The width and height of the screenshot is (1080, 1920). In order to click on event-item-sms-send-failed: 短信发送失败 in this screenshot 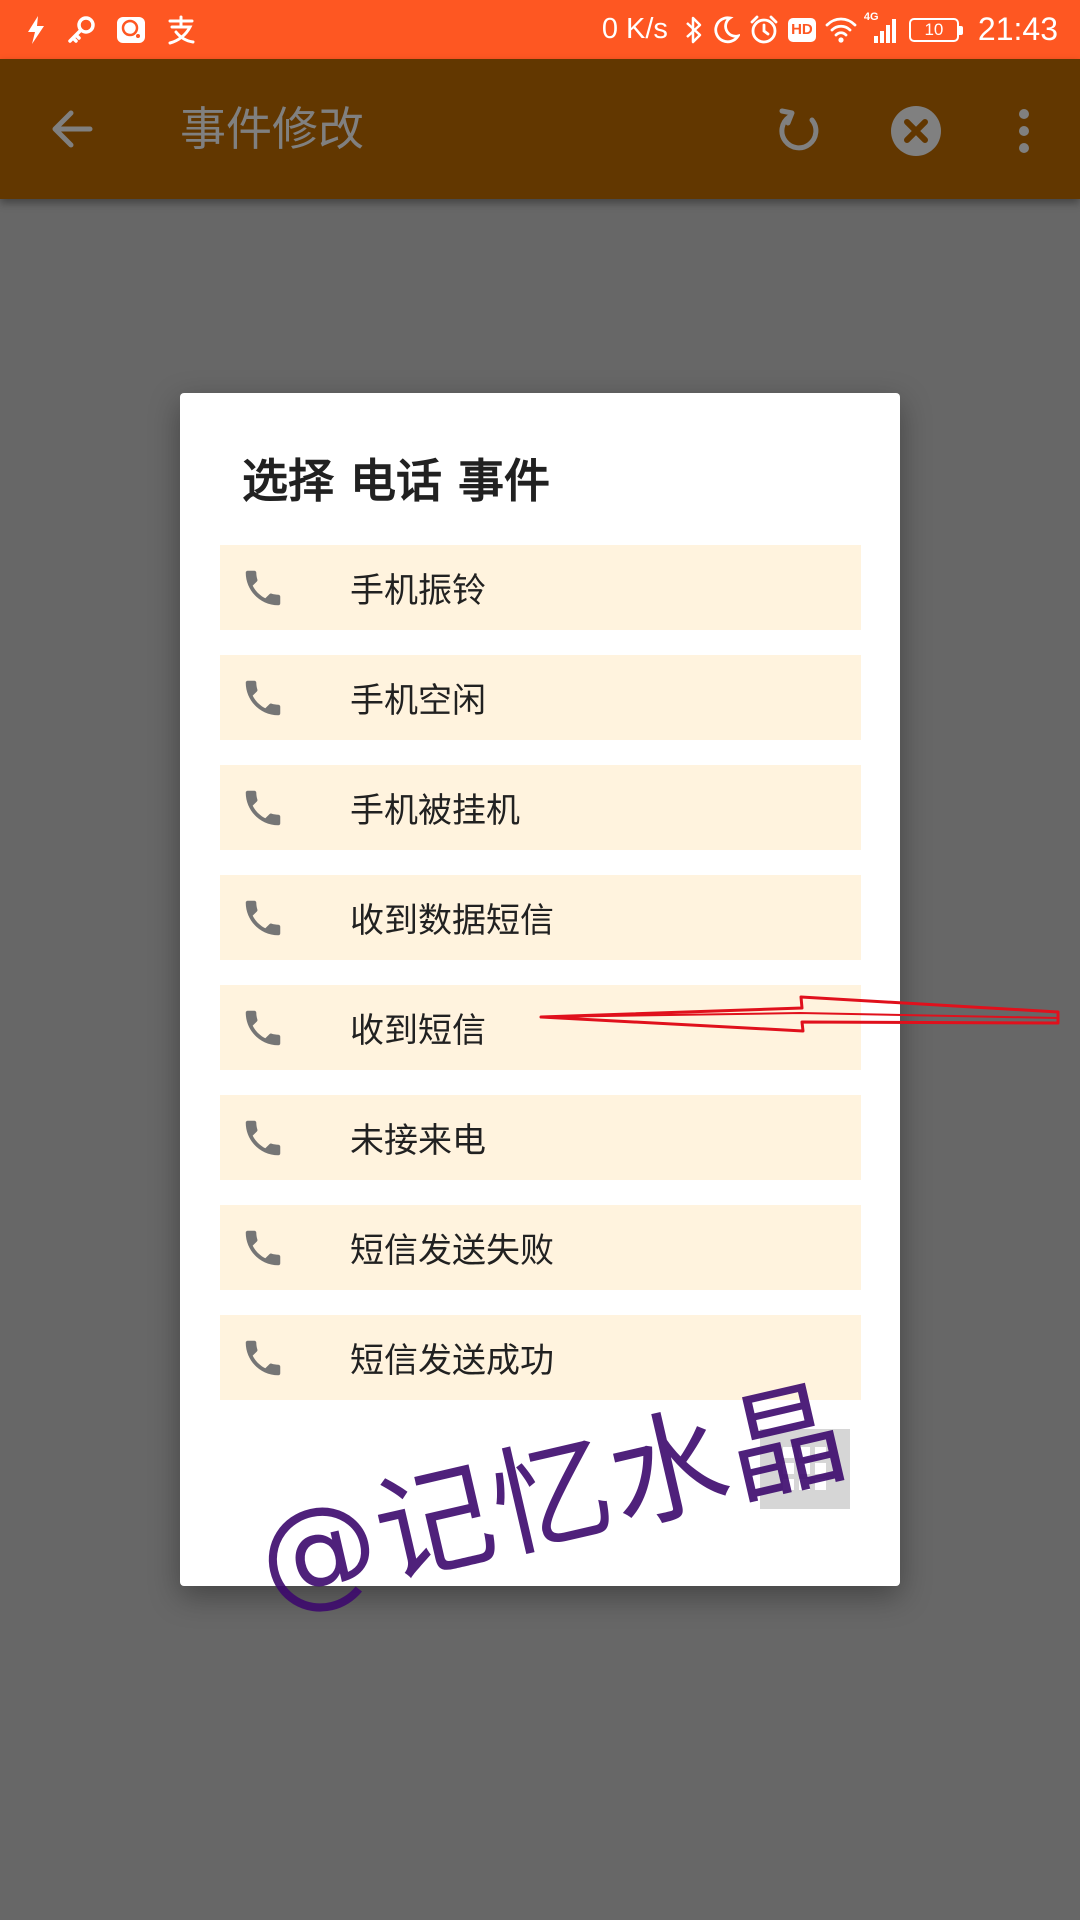, I will do `click(540, 1247)`.